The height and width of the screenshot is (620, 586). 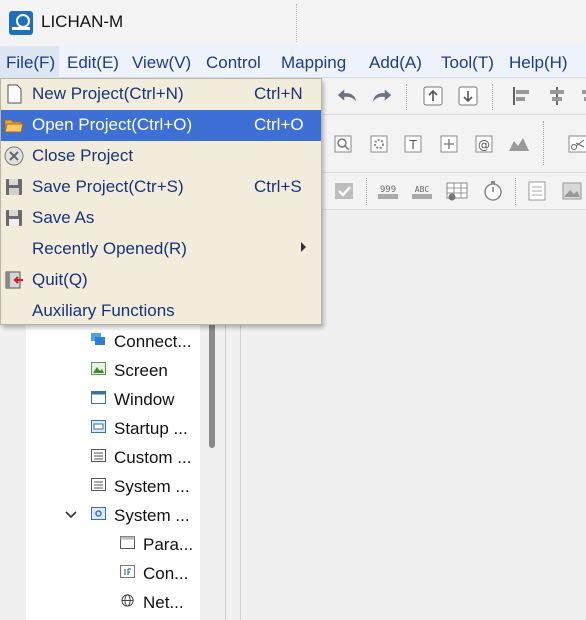 What do you see at coordinates (14, 218) in the screenshot?
I see `save-as-icon` at bounding box center [14, 218].